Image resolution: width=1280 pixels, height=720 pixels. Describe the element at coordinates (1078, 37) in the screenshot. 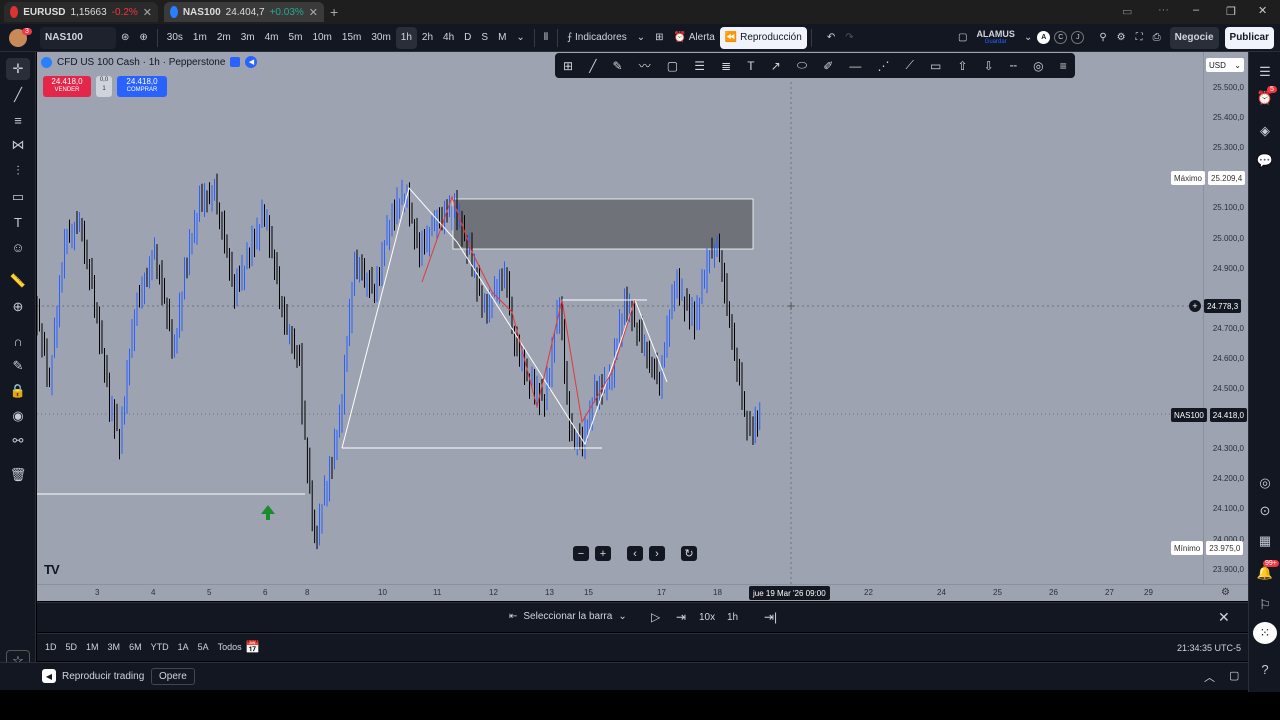

I see `layout-badge-j: J` at that location.